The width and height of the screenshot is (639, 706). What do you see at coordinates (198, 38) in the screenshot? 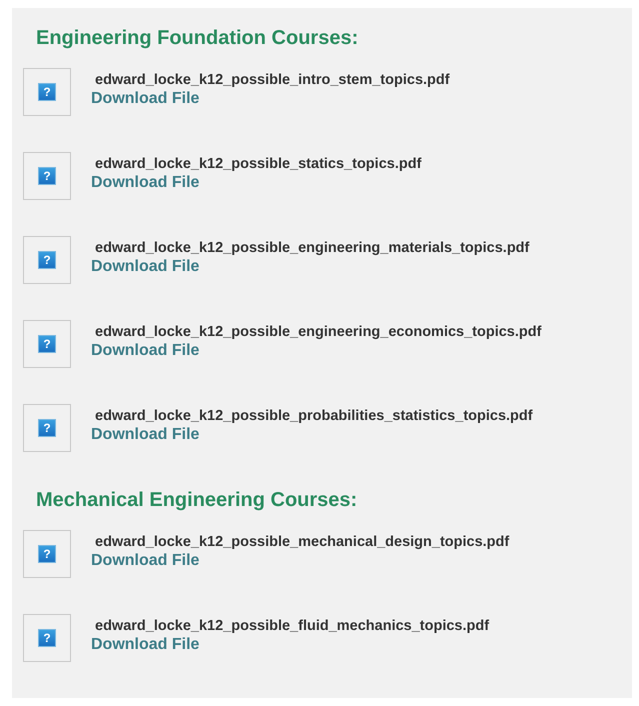
I see `section-heading: Engineering Foundation Courses:` at bounding box center [198, 38].